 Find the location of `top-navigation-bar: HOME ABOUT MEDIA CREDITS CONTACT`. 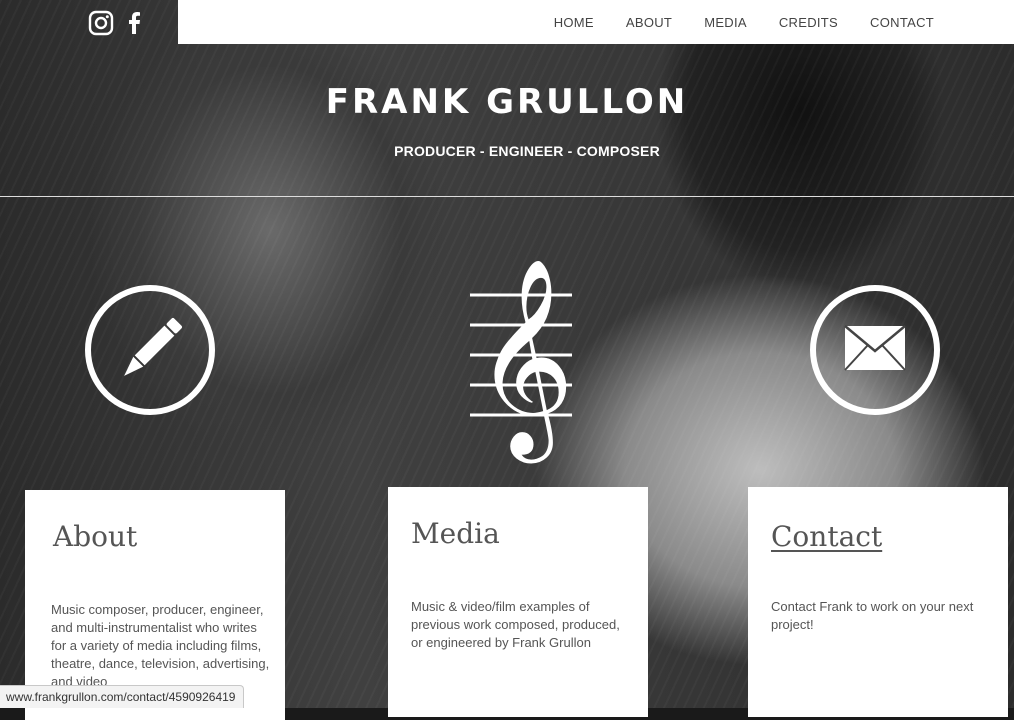

top-navigation-bar: HOME ABOUT MEDIA CREDITS CONTACT is located at coordinates (596, 22).